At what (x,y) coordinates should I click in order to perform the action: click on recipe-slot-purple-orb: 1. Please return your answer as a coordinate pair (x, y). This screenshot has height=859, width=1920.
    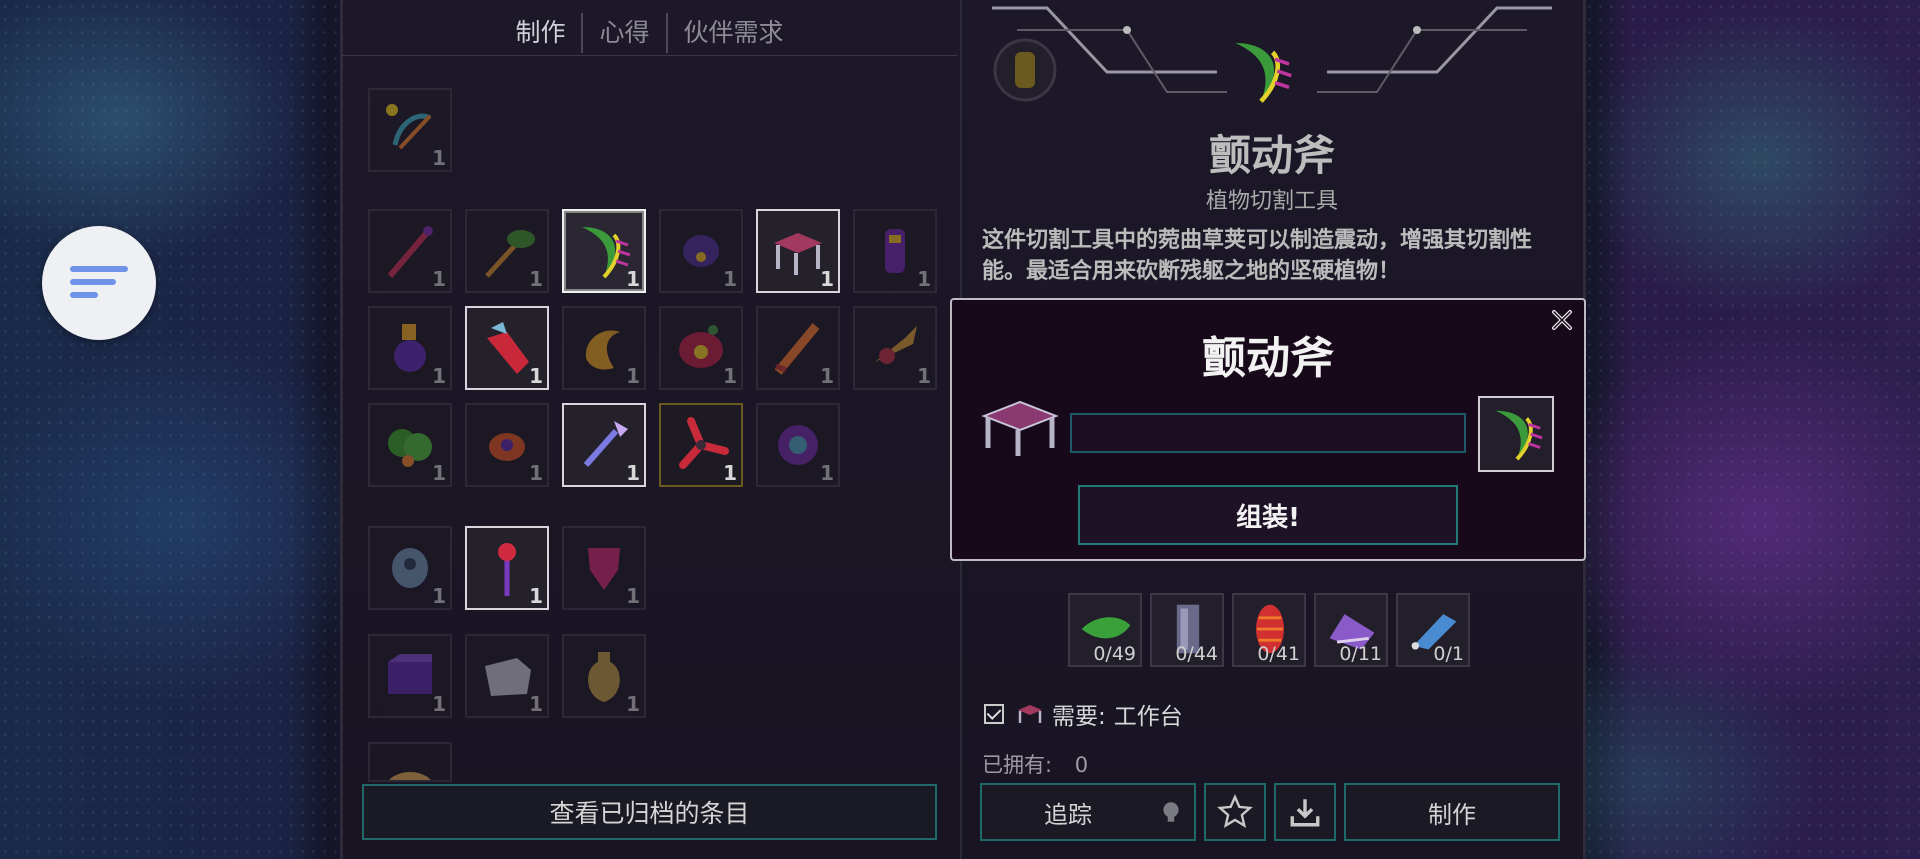
    Looking at the image, I should click on (798, 445).